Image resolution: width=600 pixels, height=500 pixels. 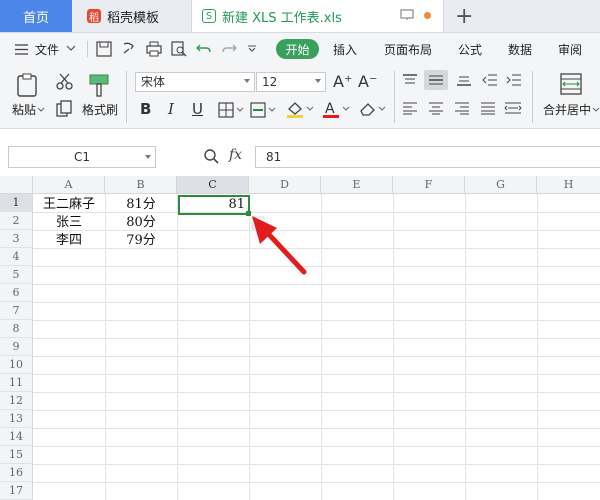 What do you see at coordinates (197, 109) in the screenshot?
I see `underline-button: U` at bounding box center [197, 109].